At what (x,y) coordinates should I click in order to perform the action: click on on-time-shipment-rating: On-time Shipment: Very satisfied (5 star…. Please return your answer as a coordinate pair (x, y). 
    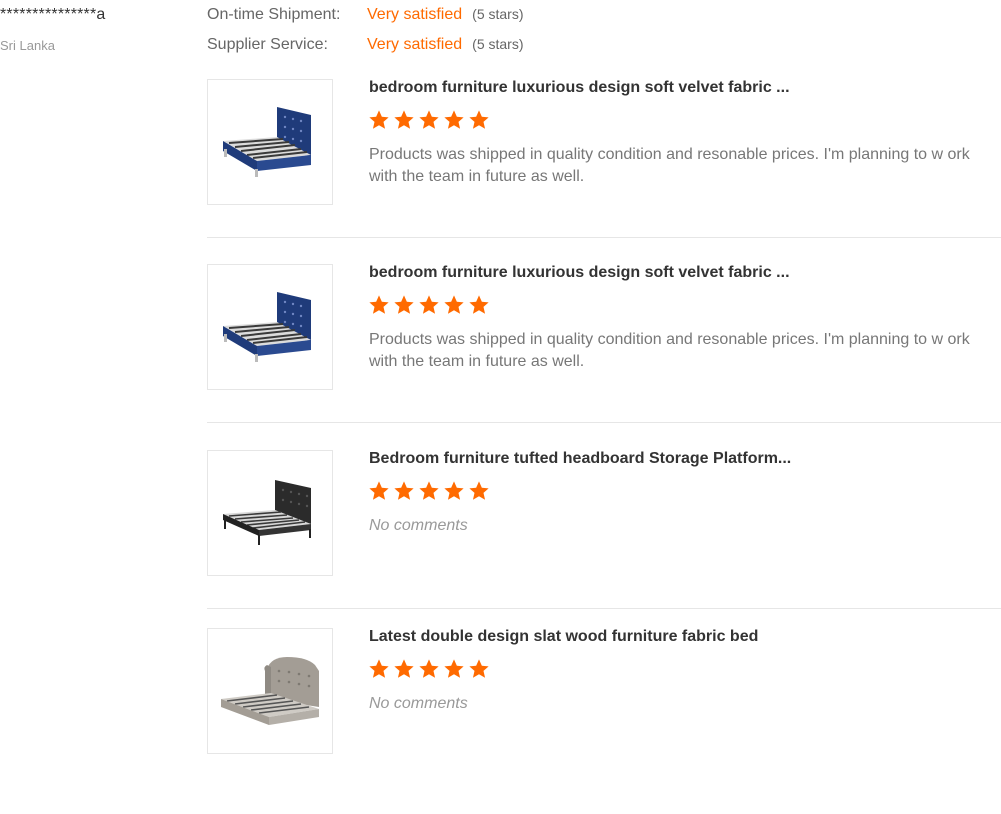
    Looking at the image, I should click on (365, 15).